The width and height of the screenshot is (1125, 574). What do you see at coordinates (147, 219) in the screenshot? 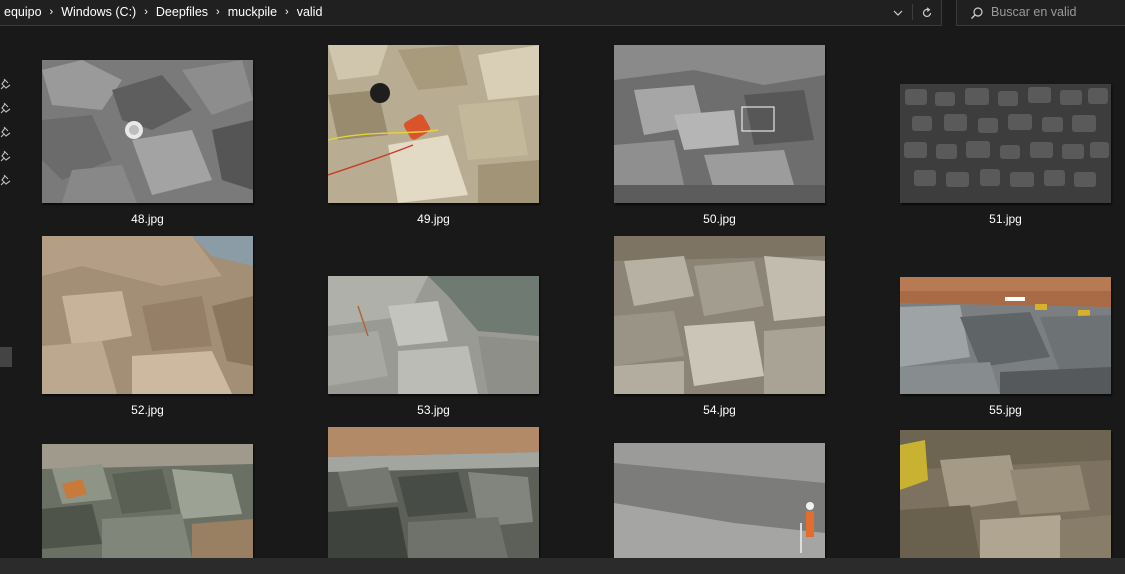
I see `file-name-label: 48.jpg` at bounding box center [147, 219].